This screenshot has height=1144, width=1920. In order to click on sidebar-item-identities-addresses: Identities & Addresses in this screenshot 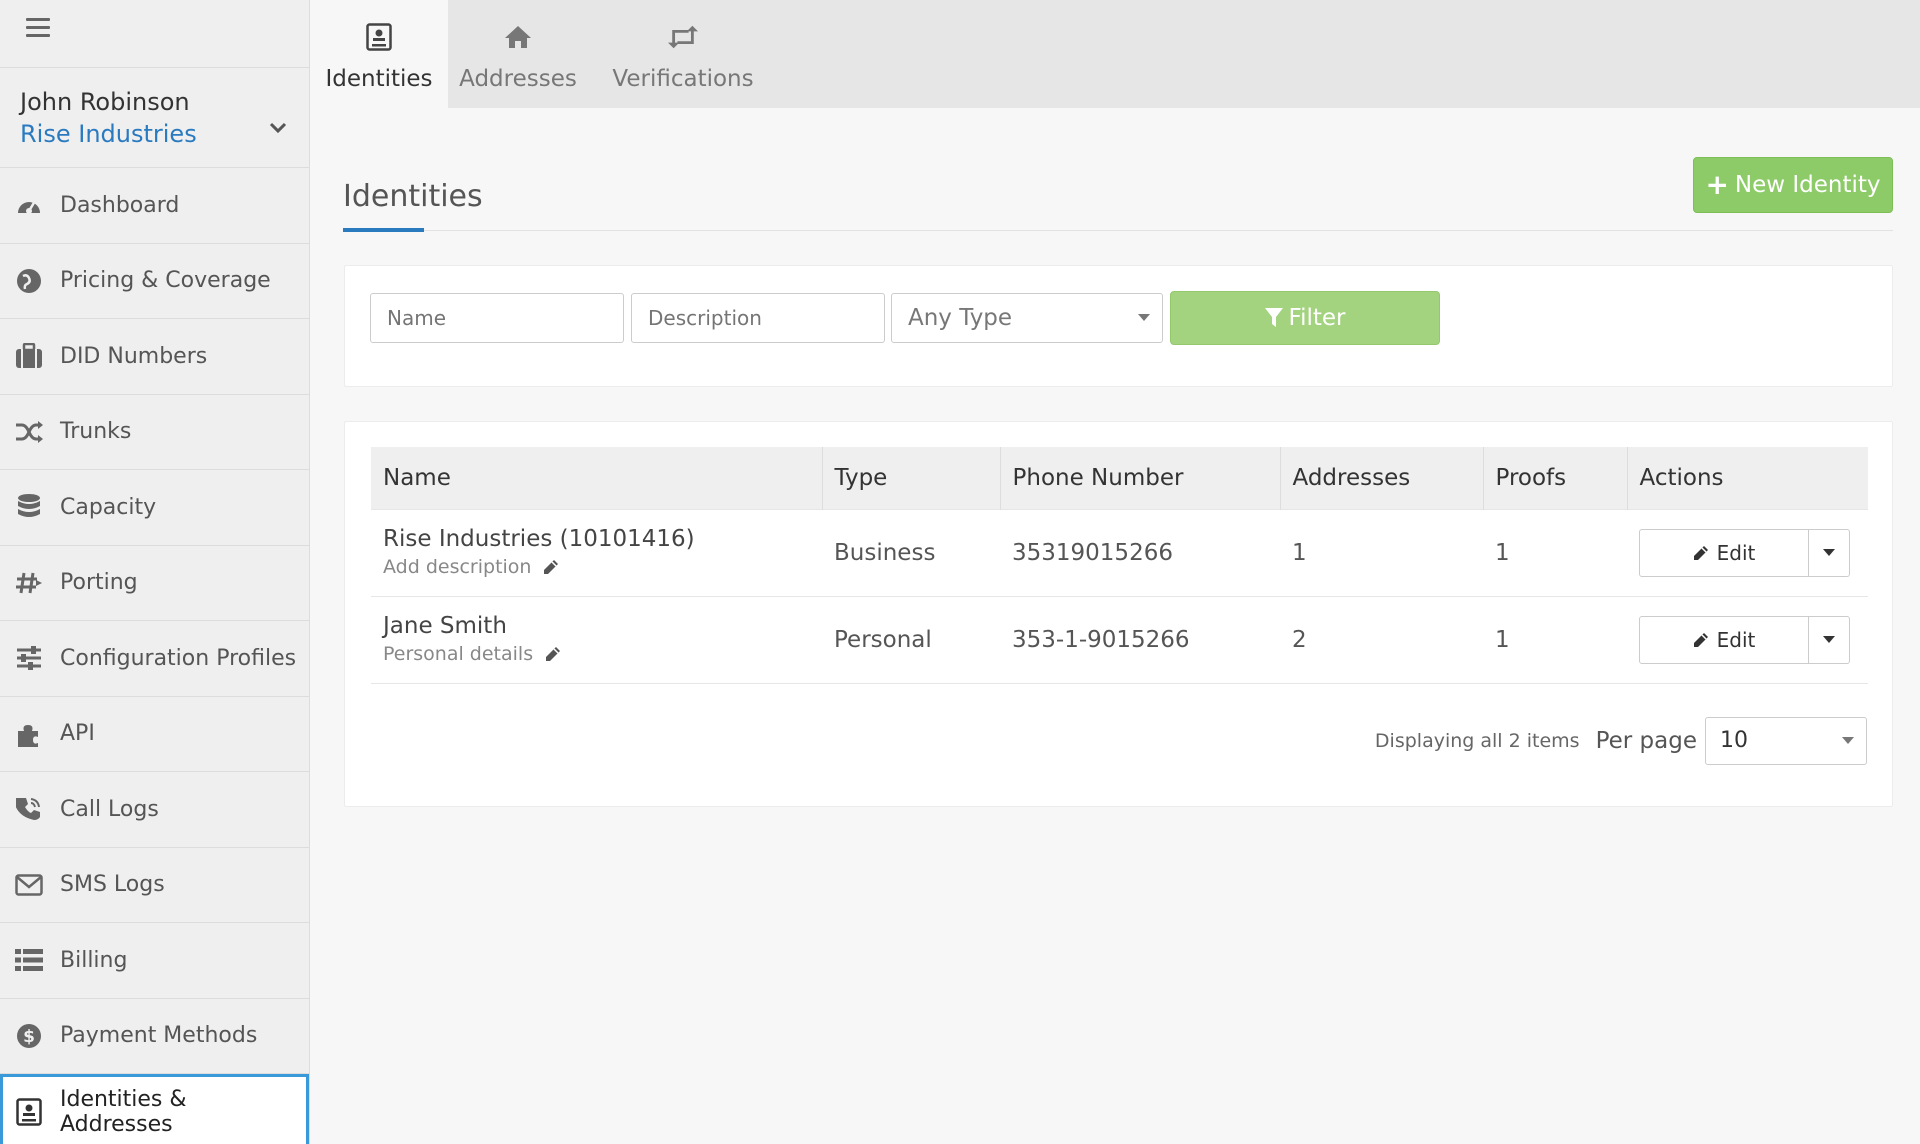, I will do `click(154, 1109)`.